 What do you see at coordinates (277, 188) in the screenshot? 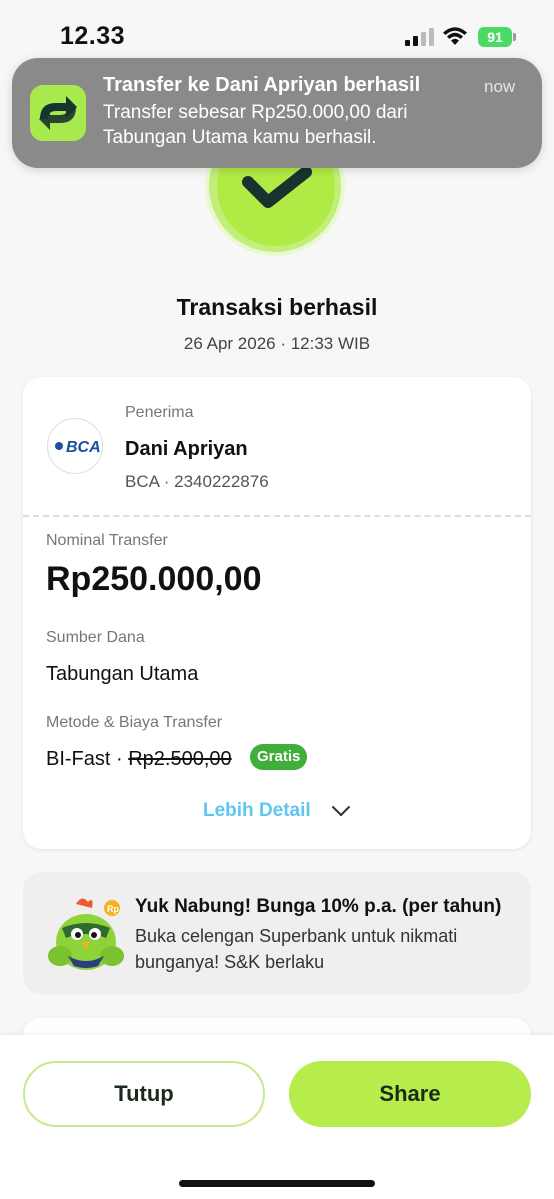
I see `checkmark-icon` at bounding box center [277, 188].